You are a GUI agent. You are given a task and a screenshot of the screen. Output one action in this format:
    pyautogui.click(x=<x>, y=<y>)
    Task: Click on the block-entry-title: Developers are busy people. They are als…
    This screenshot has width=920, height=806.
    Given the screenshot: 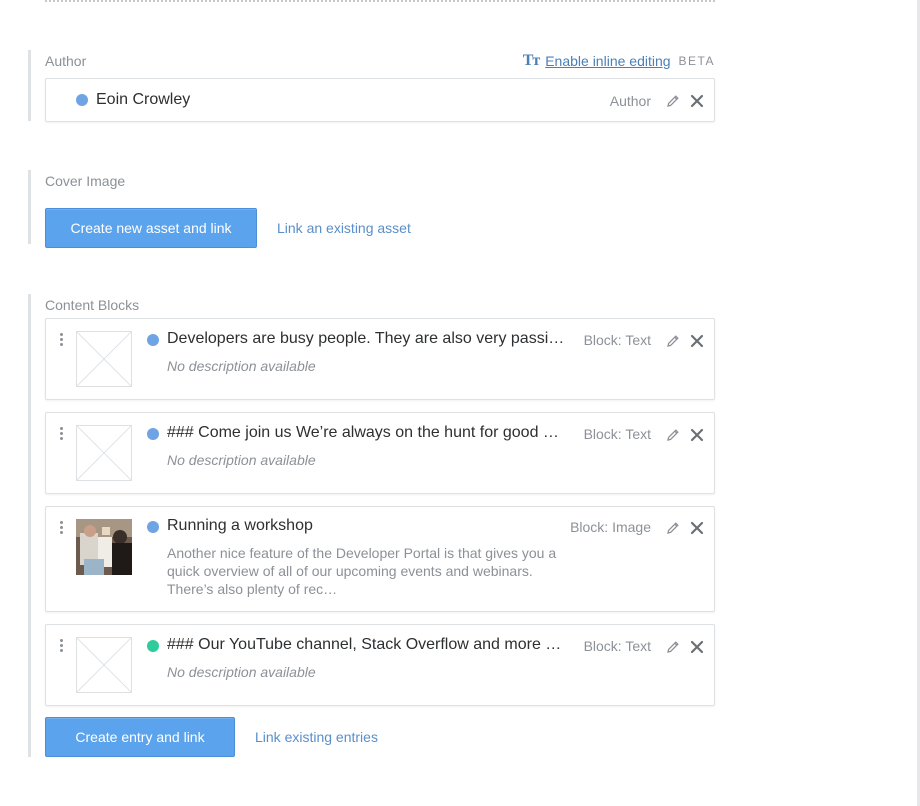 What is the action you would take?
    pyautogui.click(x=366, y=338)
    